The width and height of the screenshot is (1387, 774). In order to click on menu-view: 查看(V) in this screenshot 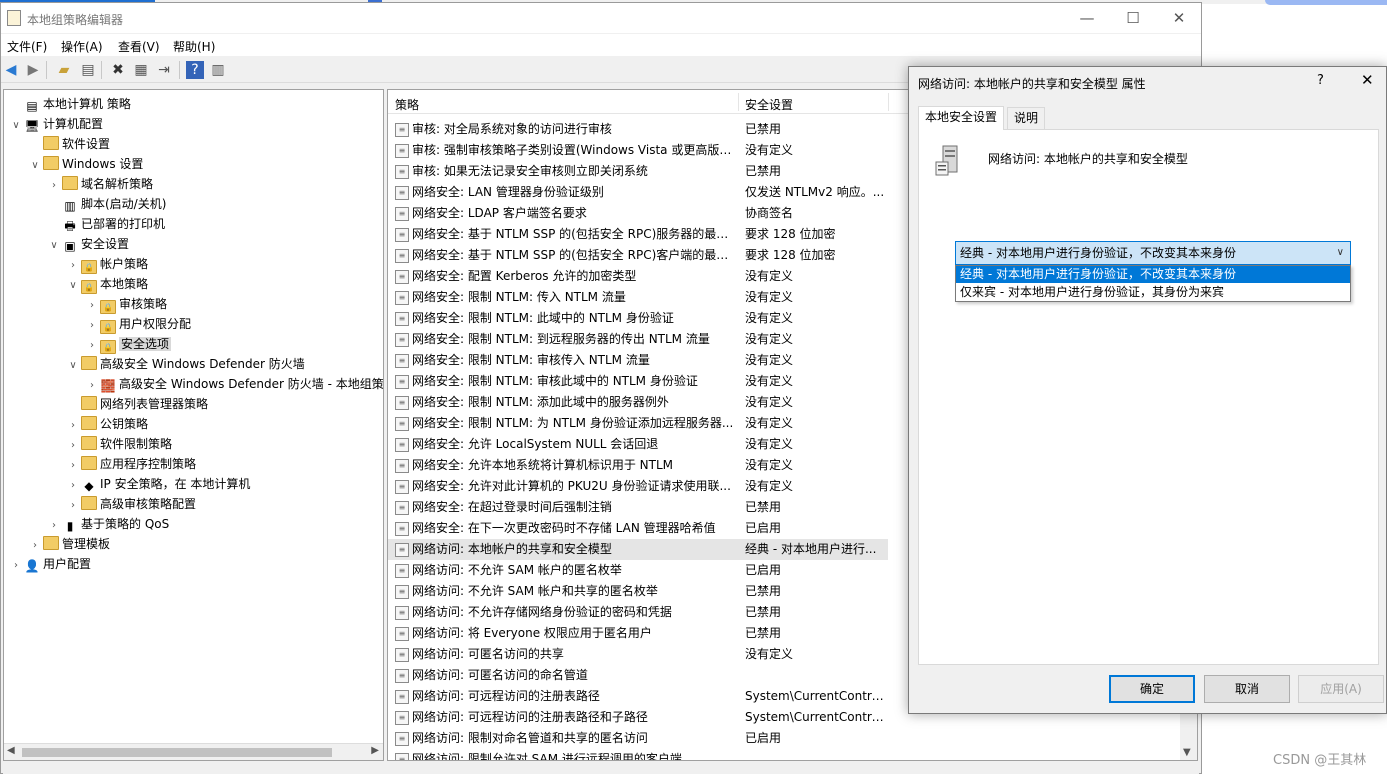, I will do `click(139, 46)`.